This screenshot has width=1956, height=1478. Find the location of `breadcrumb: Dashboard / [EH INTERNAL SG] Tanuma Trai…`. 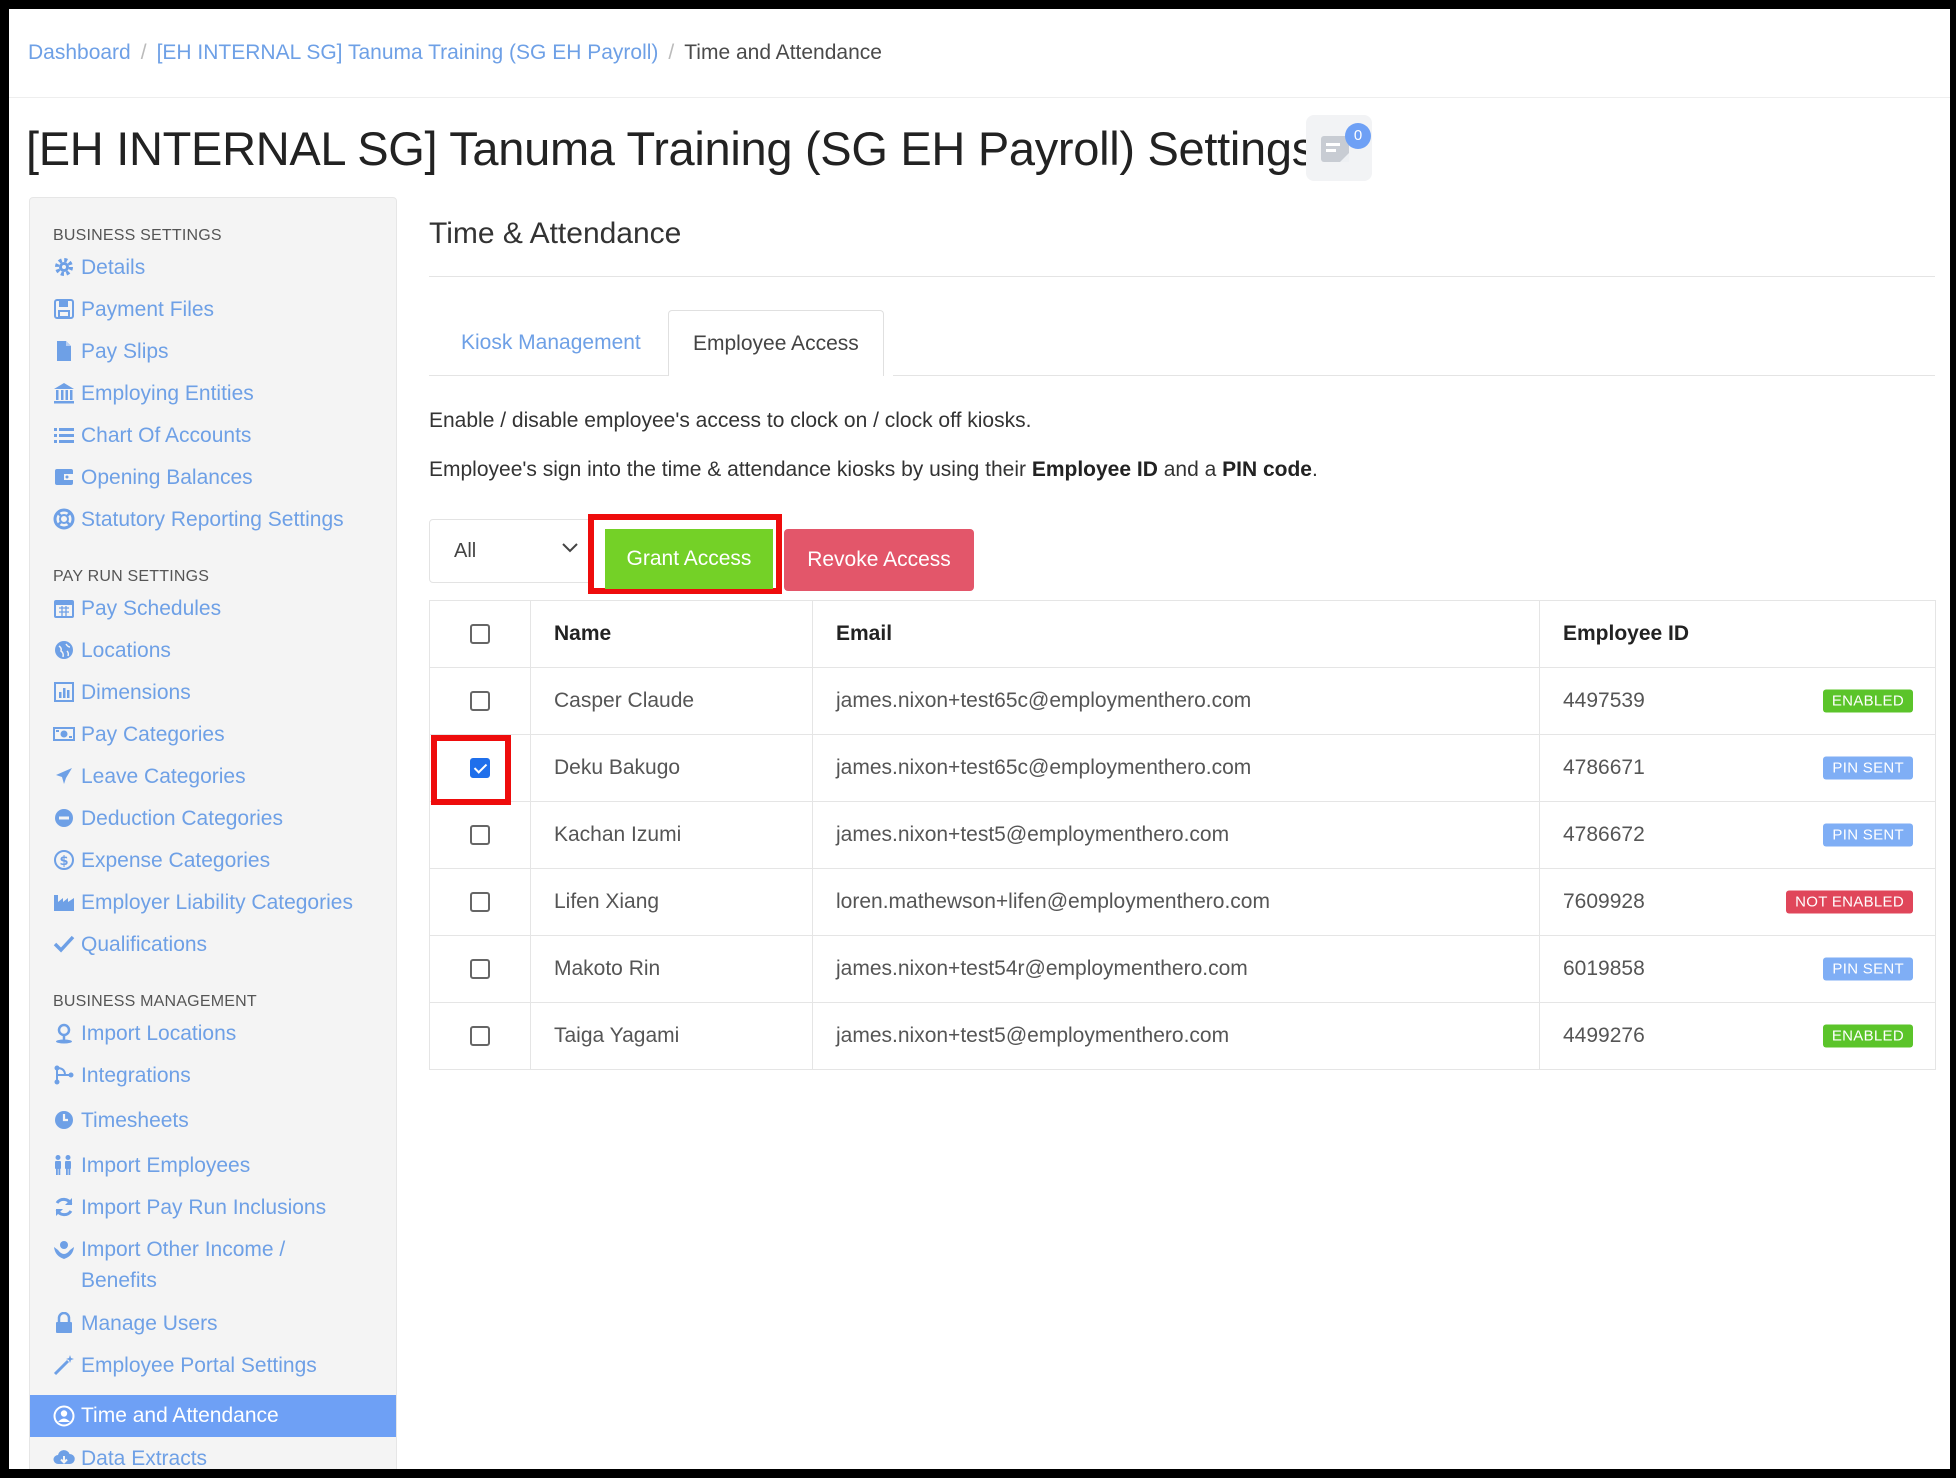

breadcrumb: Dashboard / [EH INTERNAL SG] Tanuma Trai… is located at coordinates (455, 53).